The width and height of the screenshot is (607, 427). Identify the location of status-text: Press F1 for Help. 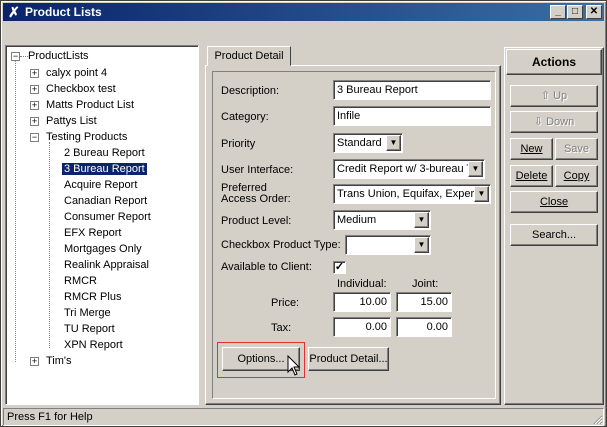
(303, 417).